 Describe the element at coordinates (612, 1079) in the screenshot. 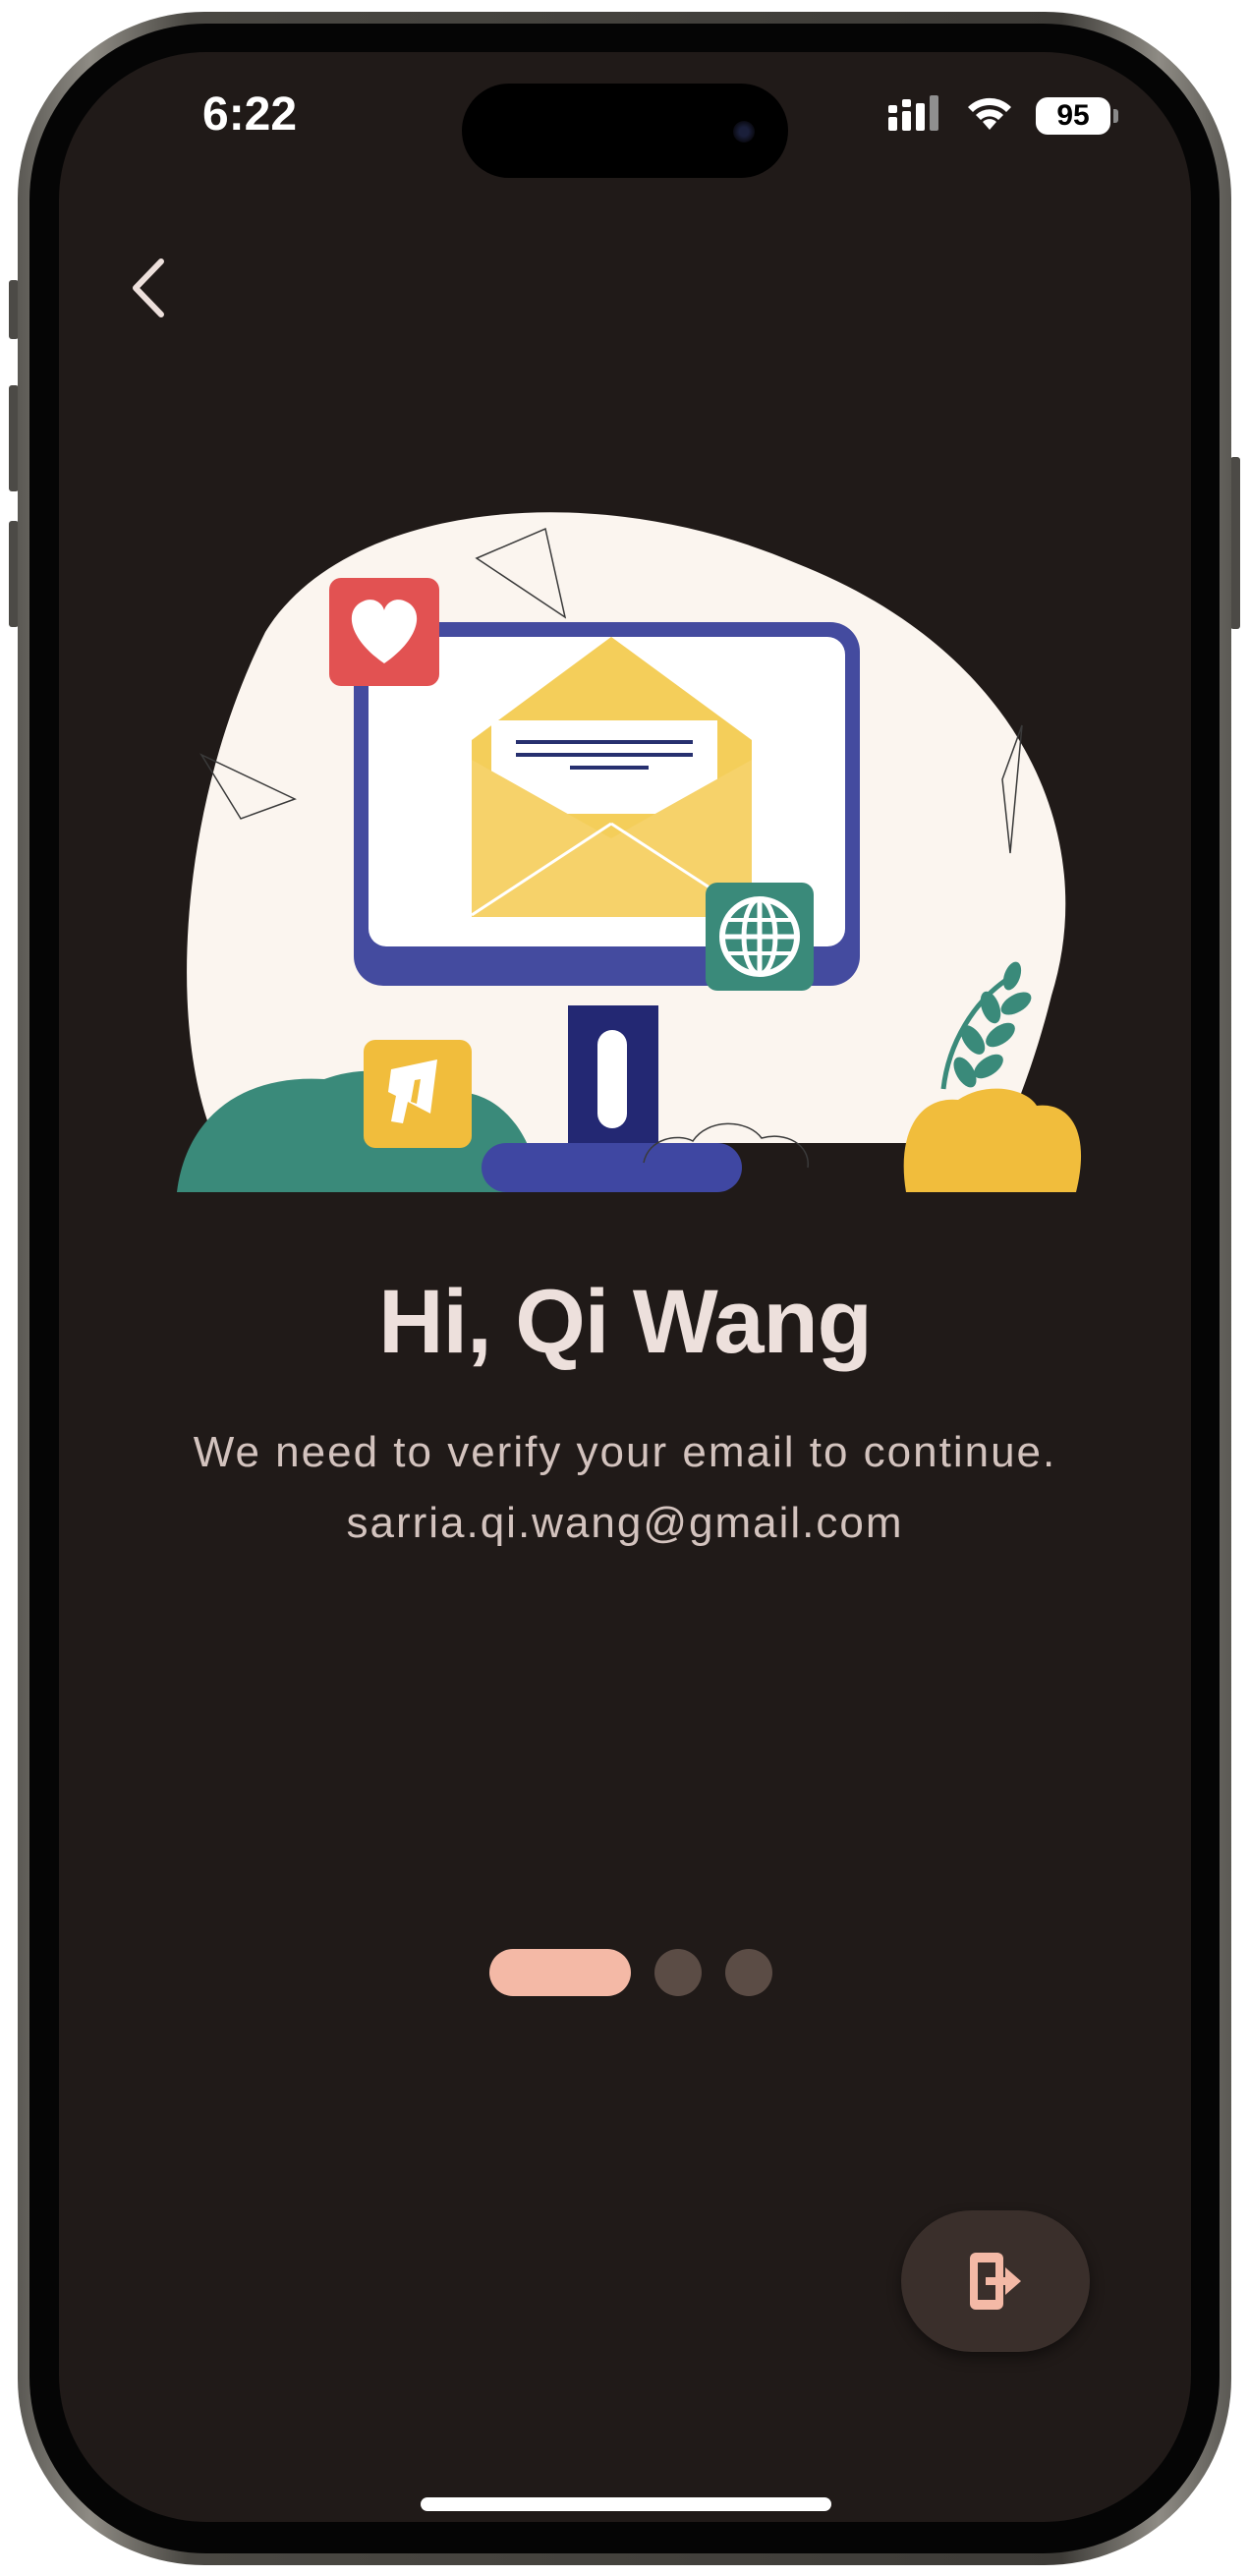

I see `monitor-neck-highlight` at that location.